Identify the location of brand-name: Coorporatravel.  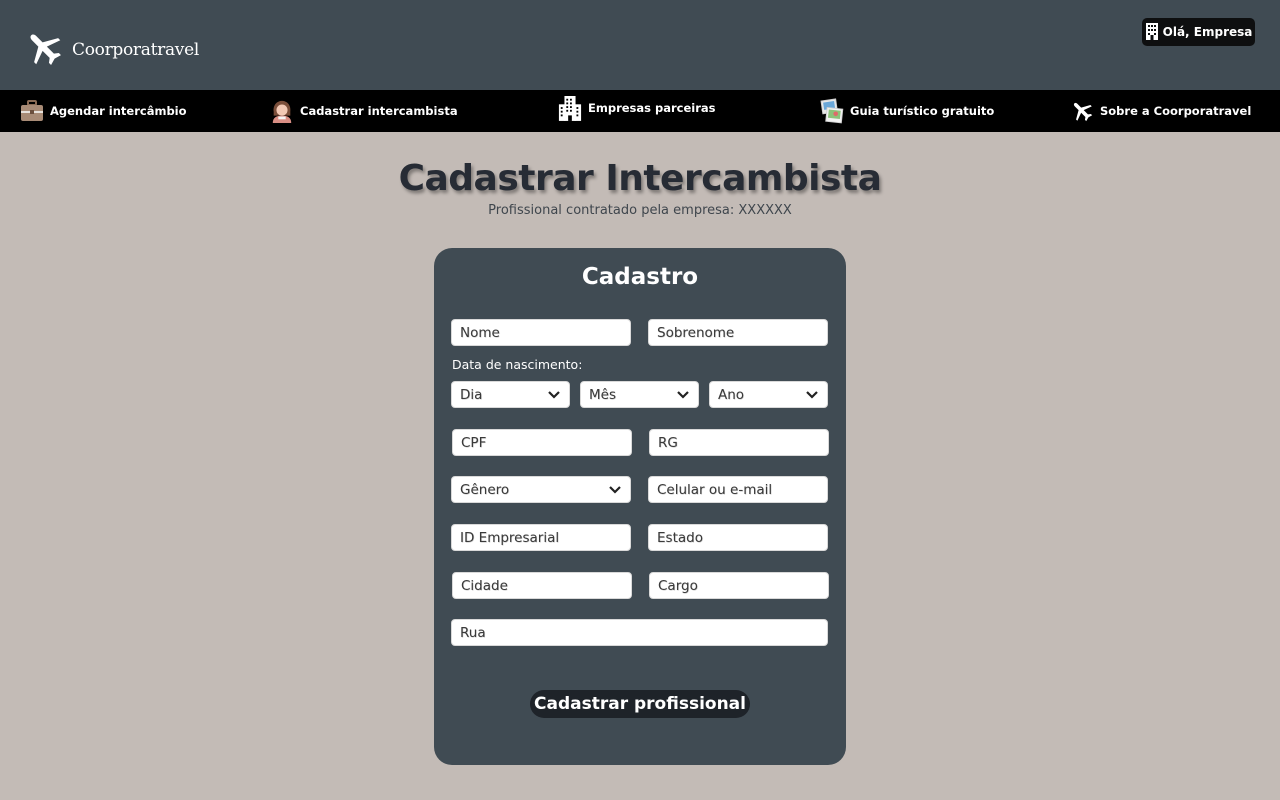
(135, 50).